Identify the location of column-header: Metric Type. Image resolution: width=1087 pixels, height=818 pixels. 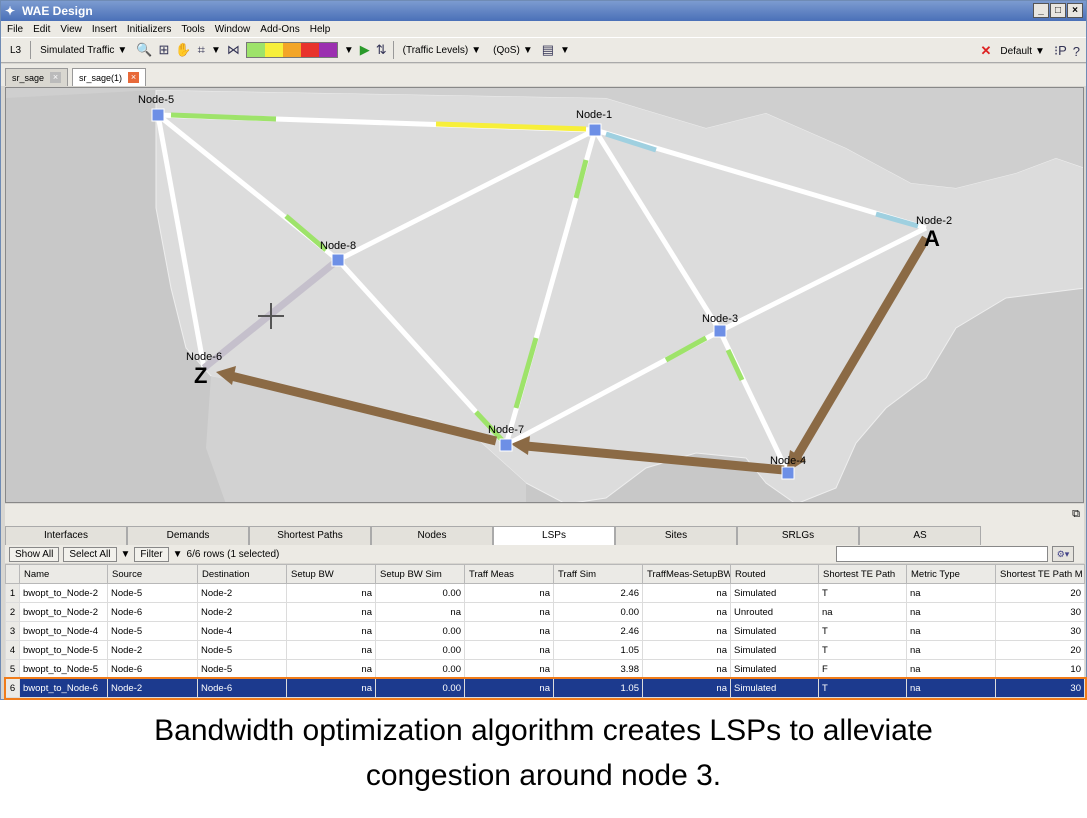
(951, 574).